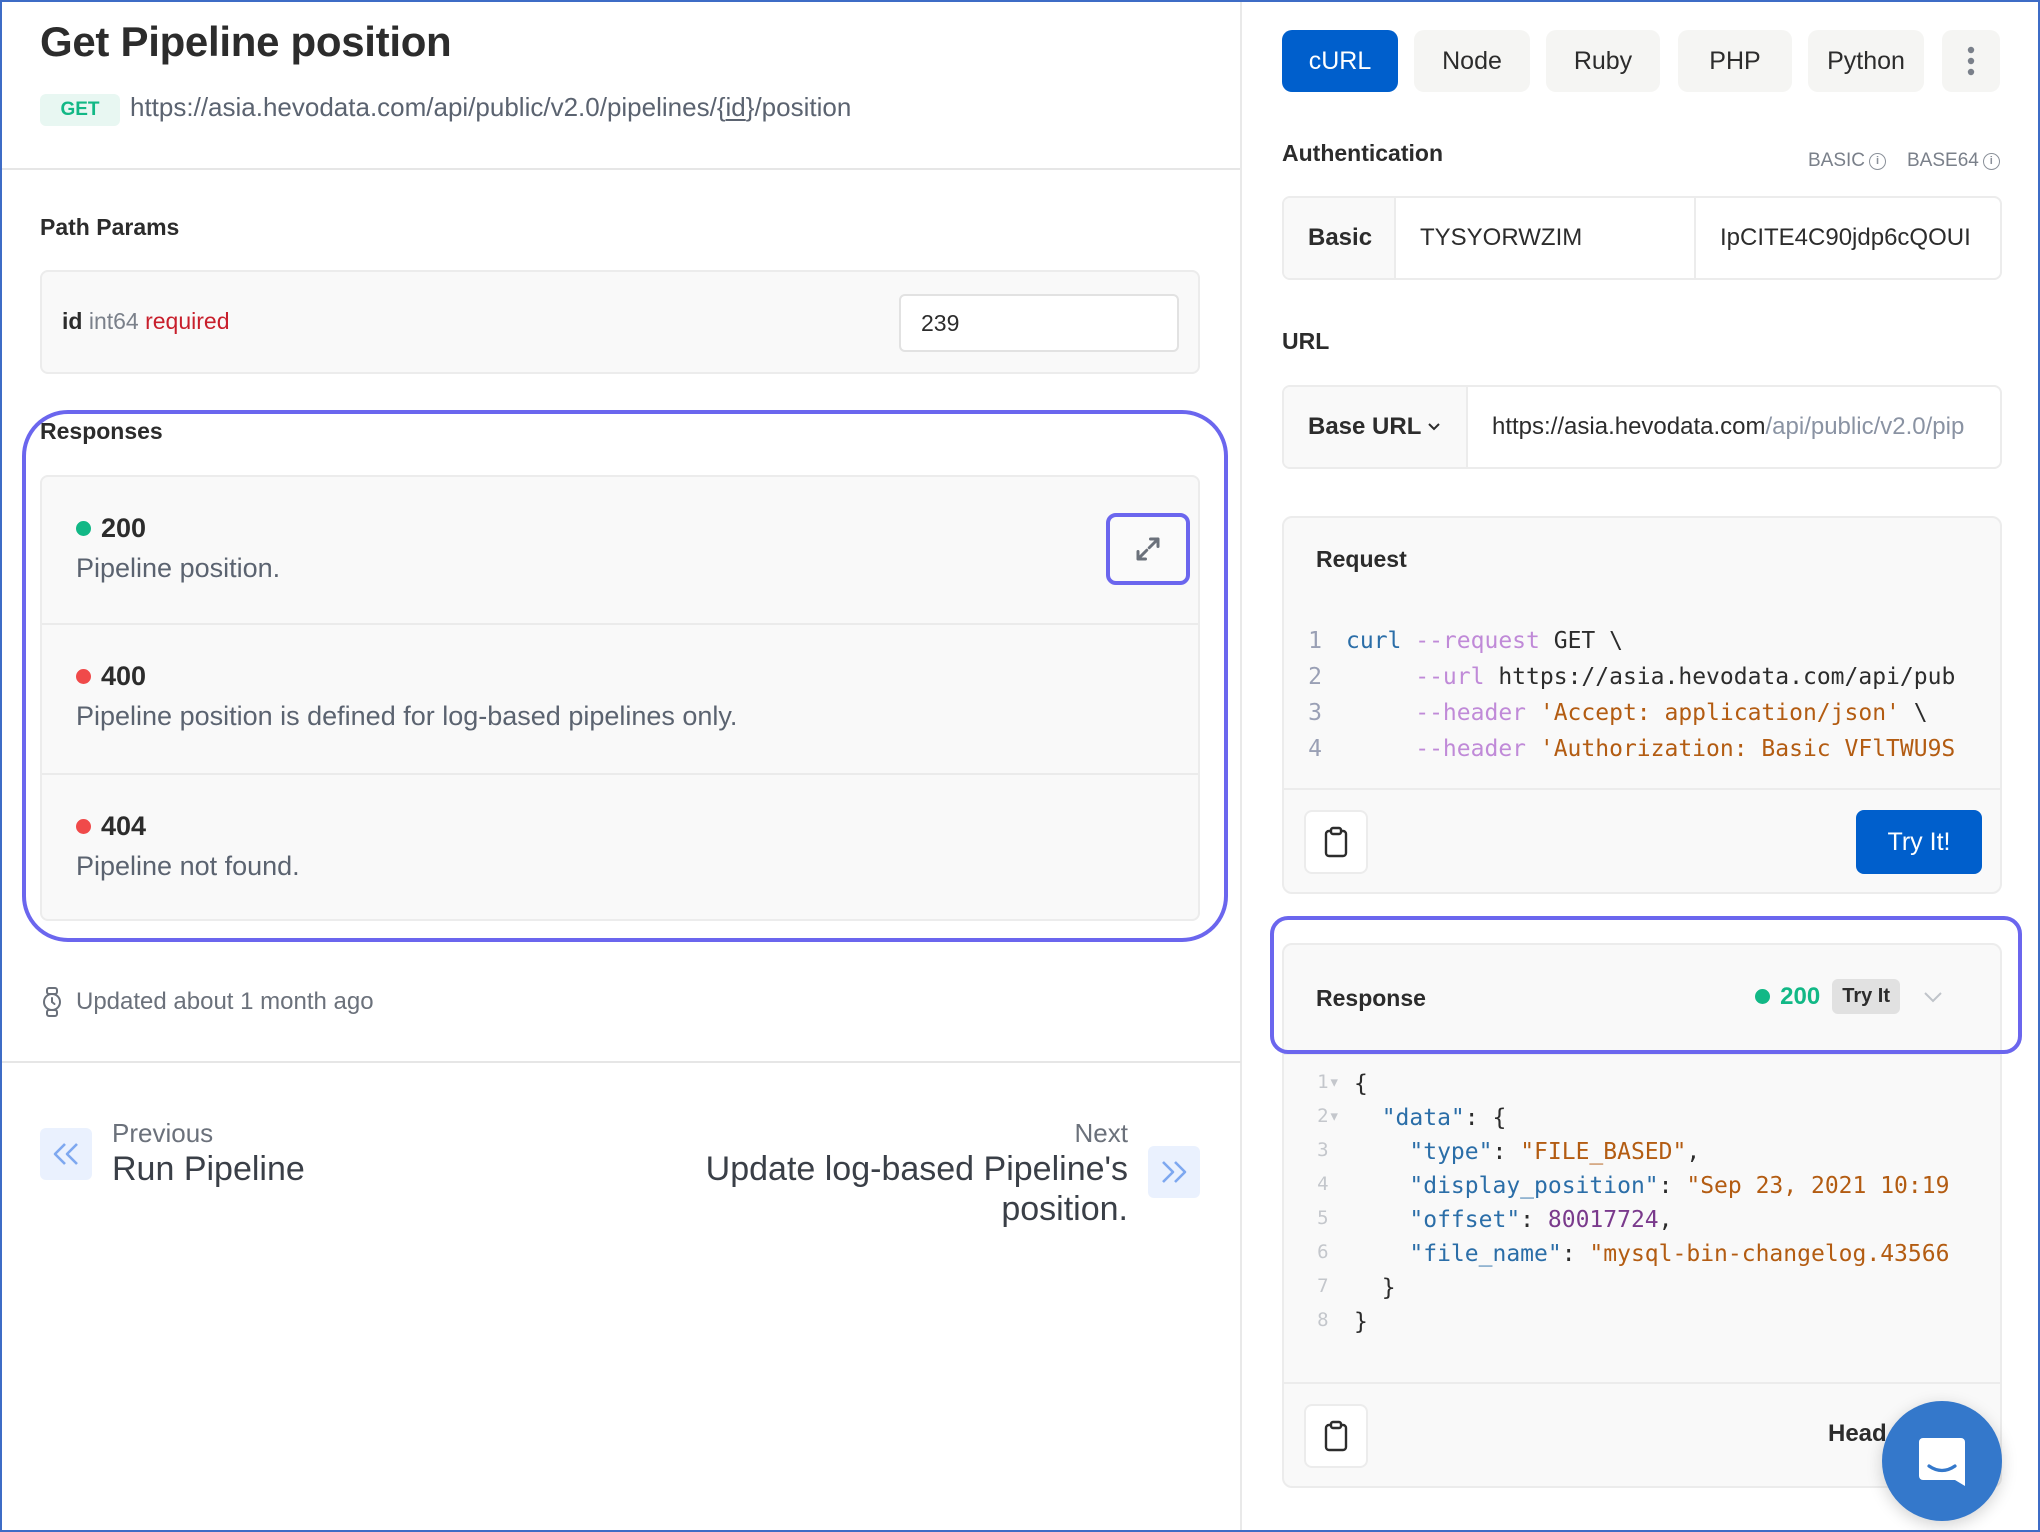 This screenshot has width=2040, height=1532. I want to click on code-token: https://asia.hevodata.com/api/pub, so click(1720, 677).